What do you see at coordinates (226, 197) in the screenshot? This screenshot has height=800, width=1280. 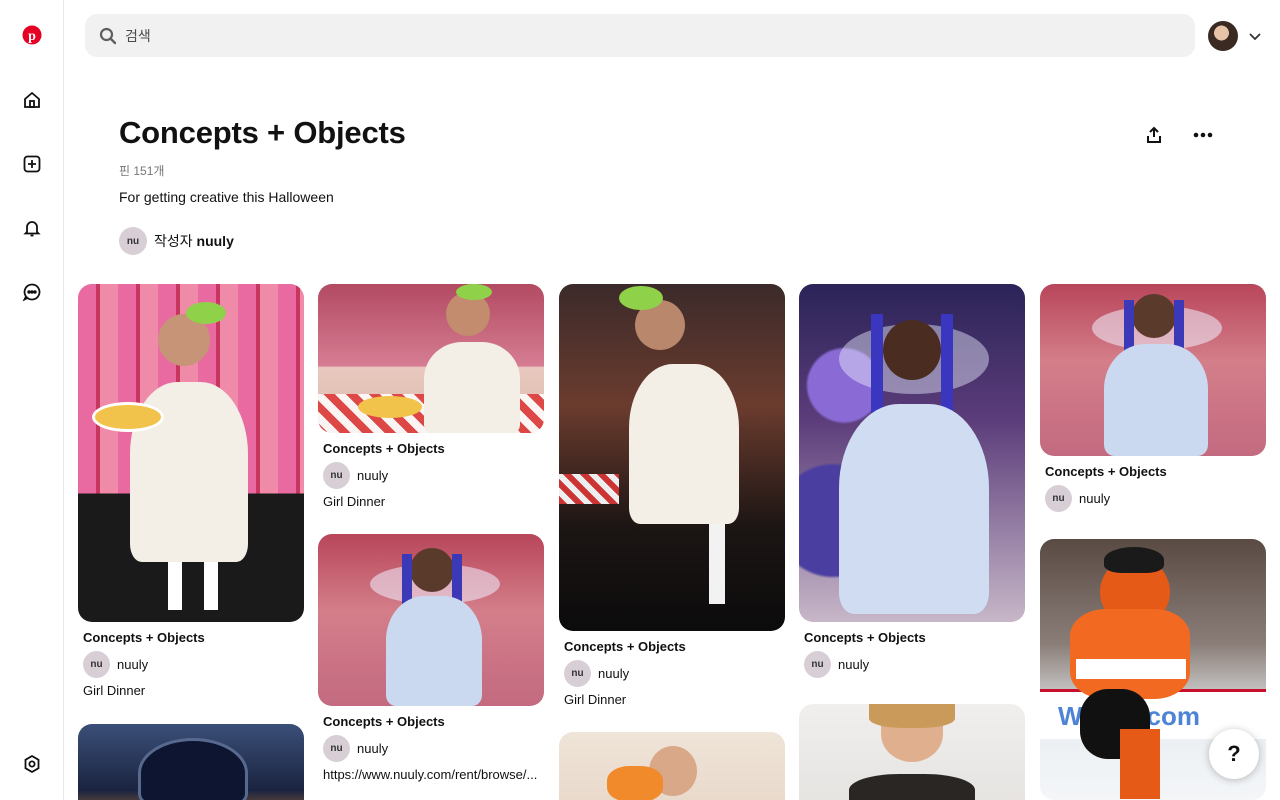 I see `board-description: For getting creative this Halloween` at bounding box center [226, 197].